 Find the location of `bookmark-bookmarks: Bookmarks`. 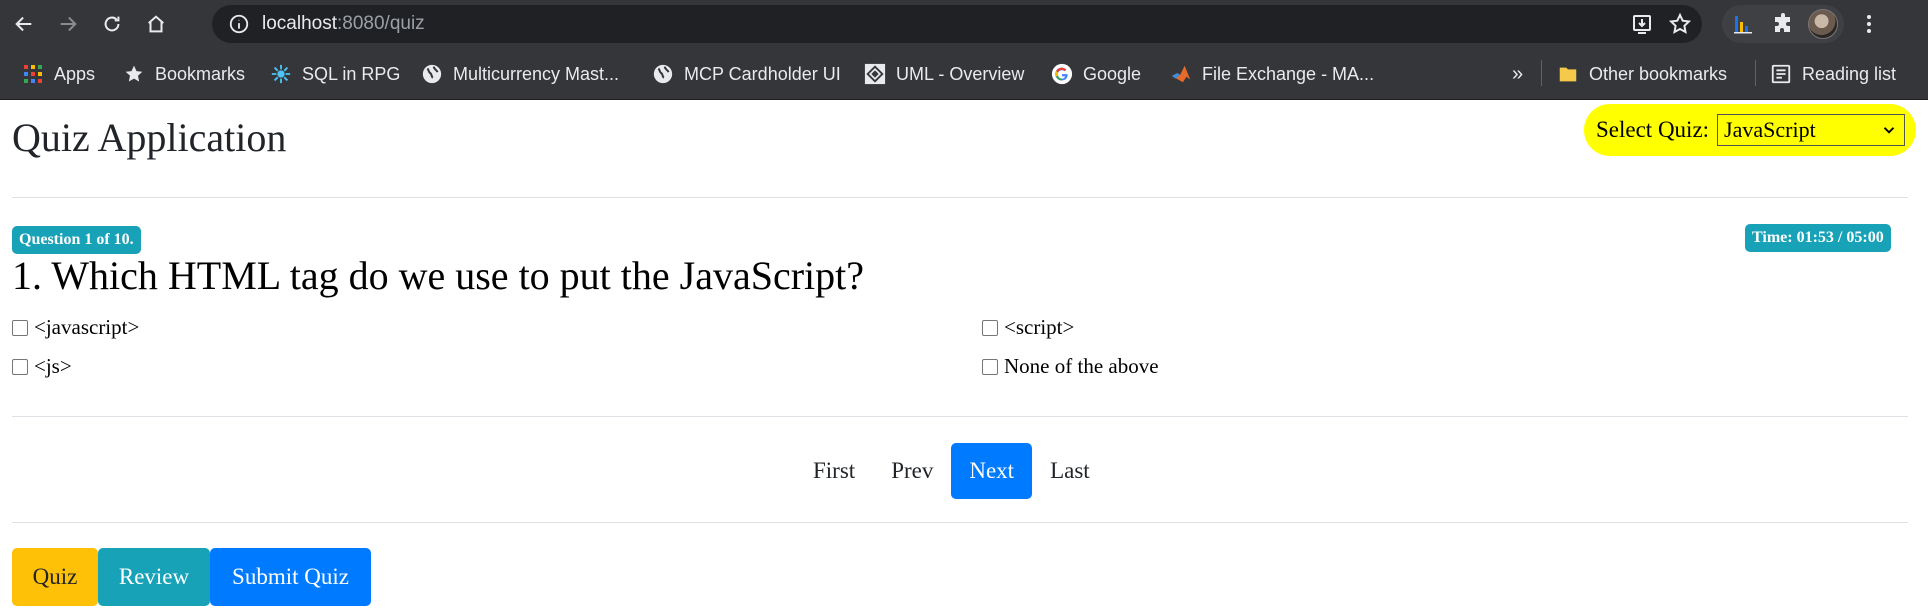

bookmark-bookmarks: Bookmarks is located at coordinates (184, 74).